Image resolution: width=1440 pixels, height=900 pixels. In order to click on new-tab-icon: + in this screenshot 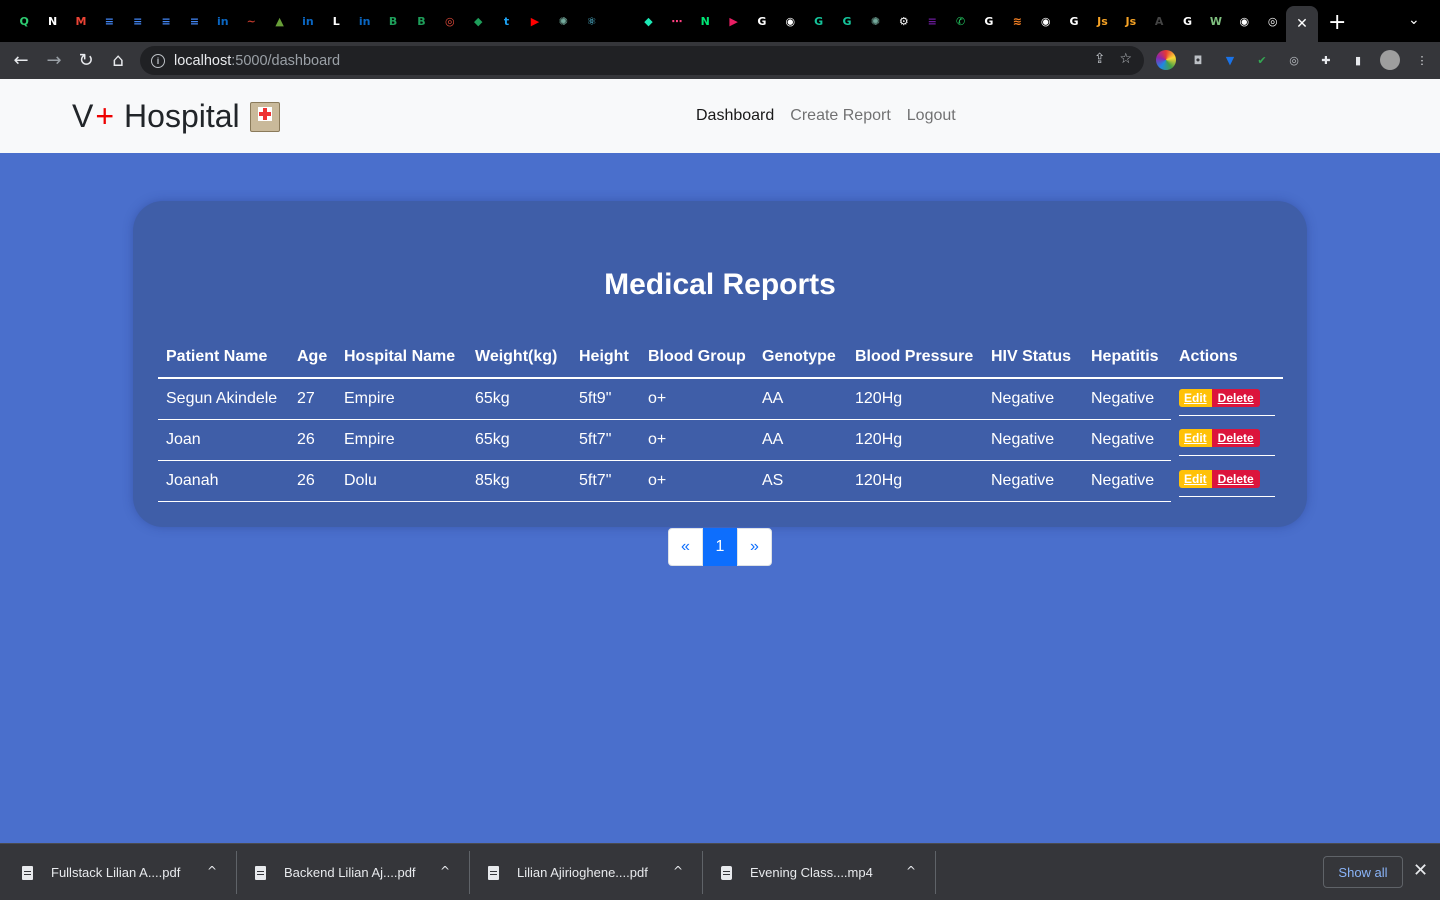, I will do `click(1337, 22)`.